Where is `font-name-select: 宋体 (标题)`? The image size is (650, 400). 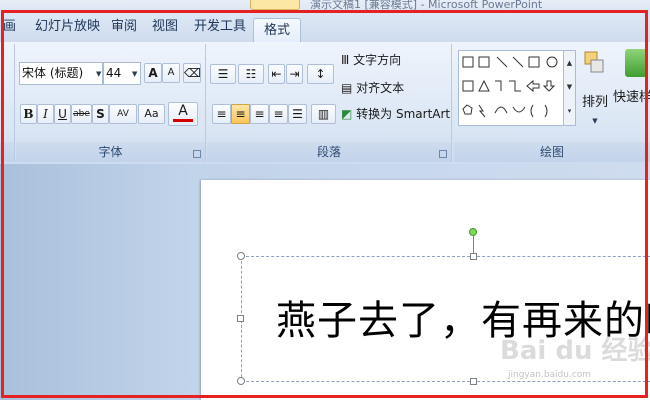
font-name-select: 宋体 (标题) is located at coordinates (61, 73).